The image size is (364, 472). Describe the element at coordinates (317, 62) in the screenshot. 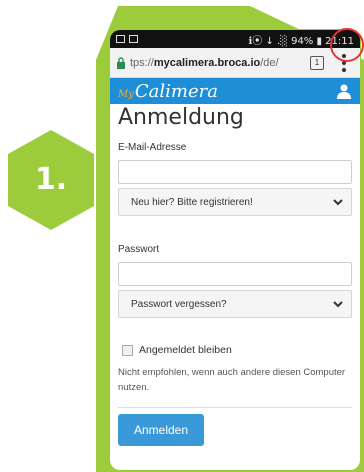

I see `tabs-count-icon: 1` at that location.